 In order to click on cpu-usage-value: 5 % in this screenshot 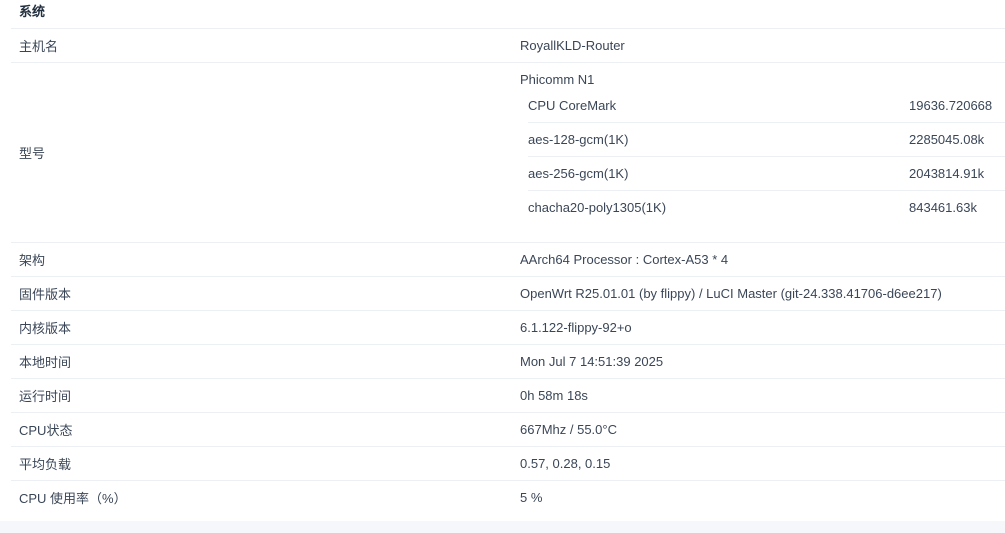, I will do `click(531, 497)`.